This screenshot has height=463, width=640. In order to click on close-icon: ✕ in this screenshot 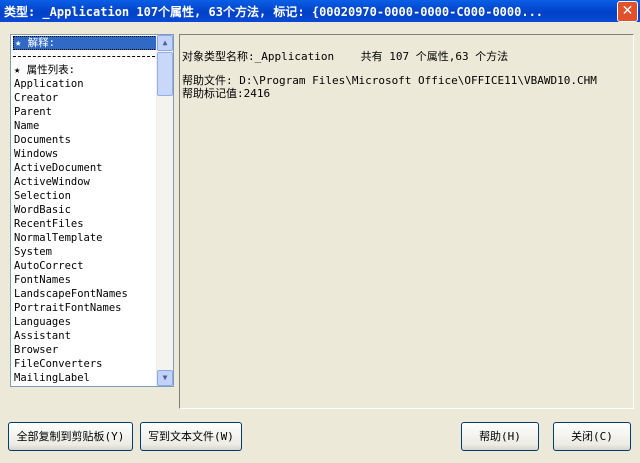, I will do `click(627, 11)`.